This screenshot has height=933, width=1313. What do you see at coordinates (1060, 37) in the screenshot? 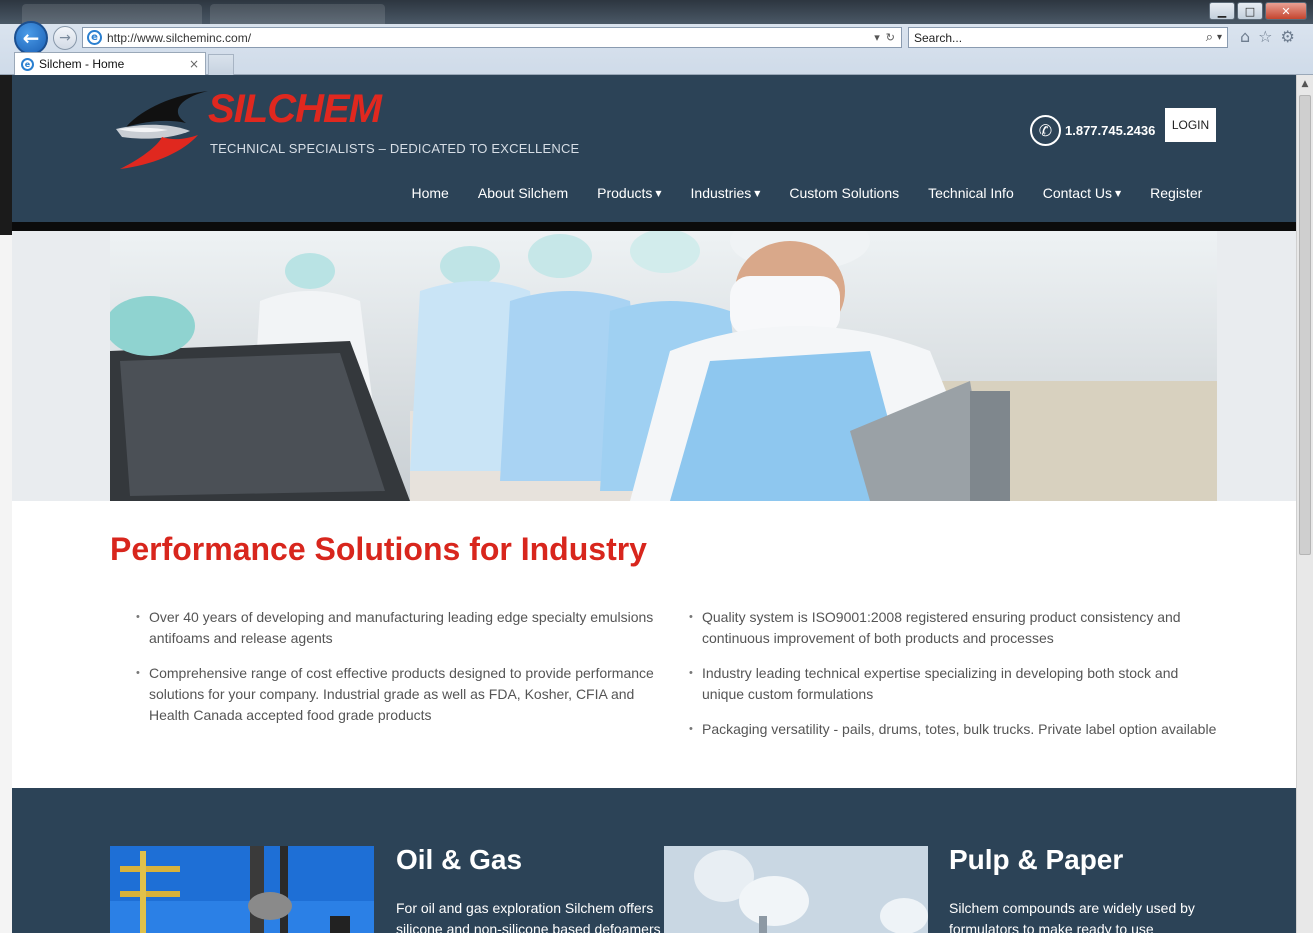
I see `search-input` at bounding box center [1060, 37].